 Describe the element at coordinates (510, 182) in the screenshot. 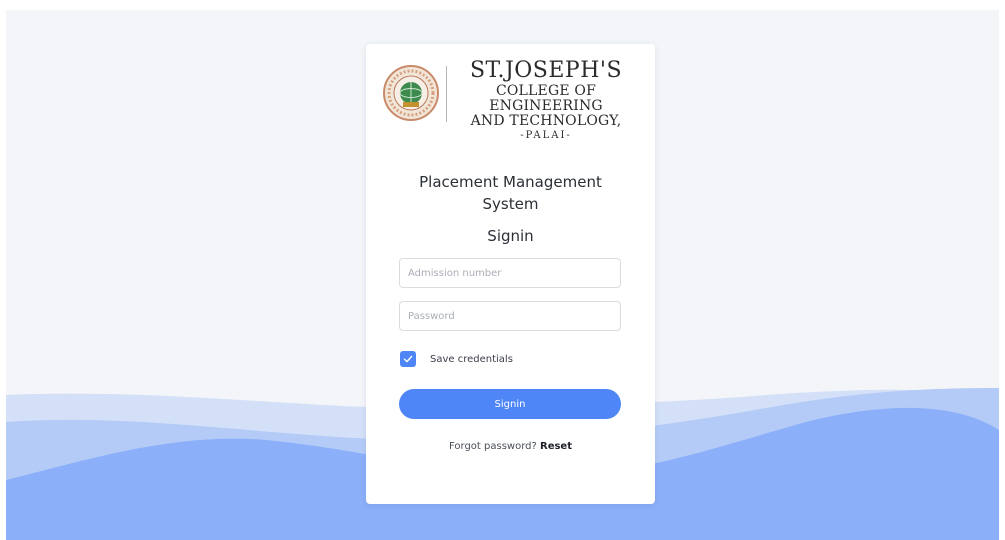

I see `app-title-line1: Placement Management` at that location.